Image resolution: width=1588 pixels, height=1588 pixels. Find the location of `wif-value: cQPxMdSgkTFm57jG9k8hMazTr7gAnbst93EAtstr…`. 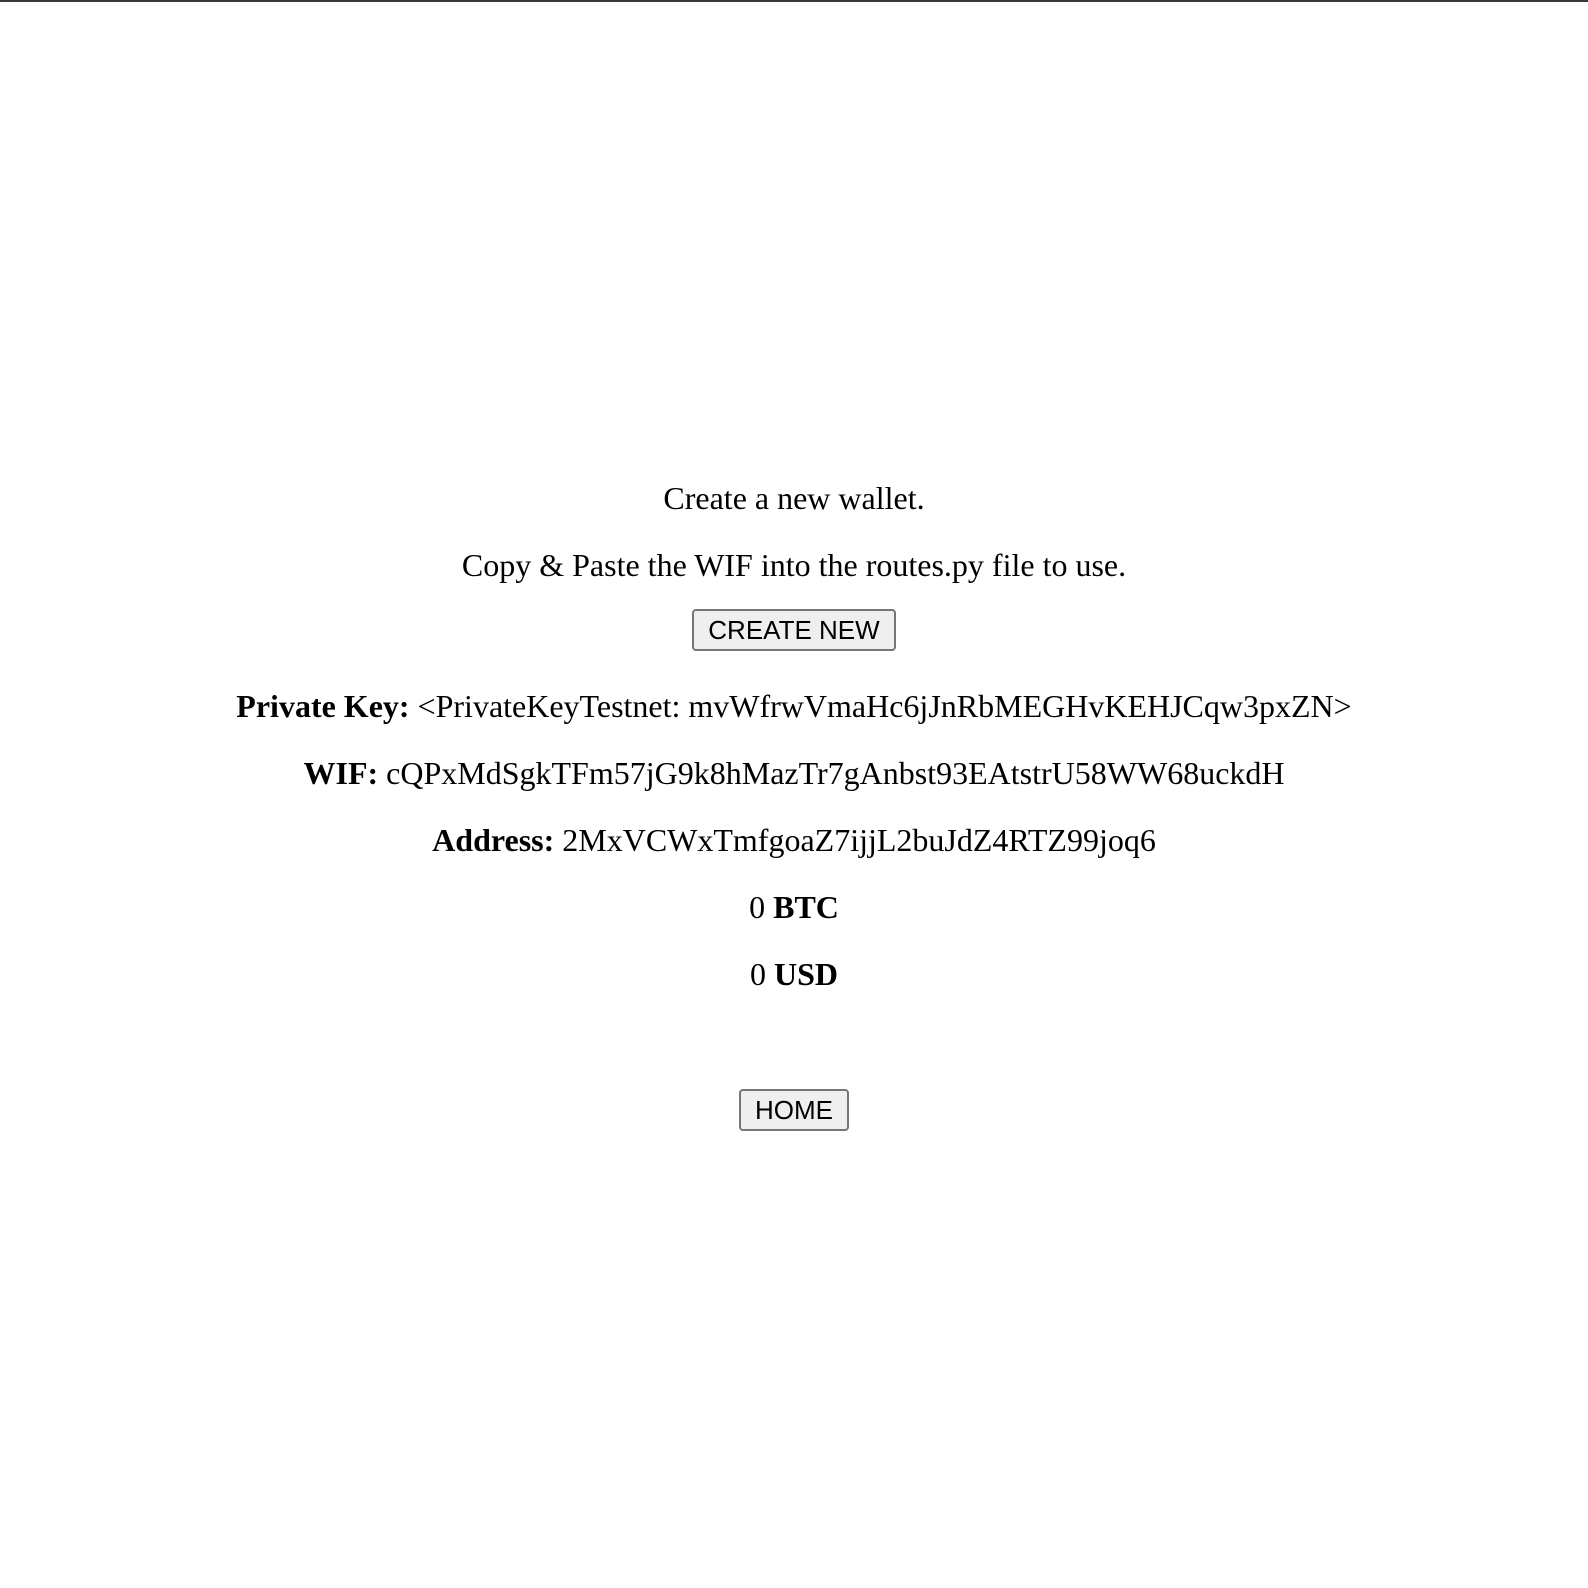

wif-value: cQPxMdSgkTFm57jG9k8hMazTr7gAnbst93EAtstr… is located at coordinates (835, 773).